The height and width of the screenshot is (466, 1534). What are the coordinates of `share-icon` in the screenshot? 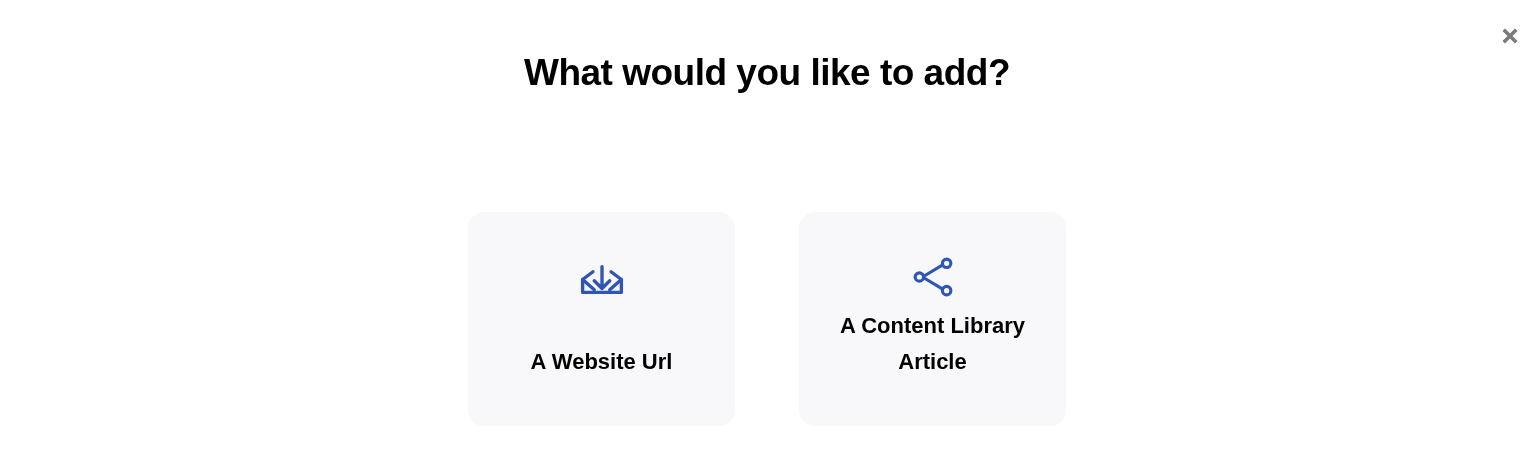 It's located at (932, 277).